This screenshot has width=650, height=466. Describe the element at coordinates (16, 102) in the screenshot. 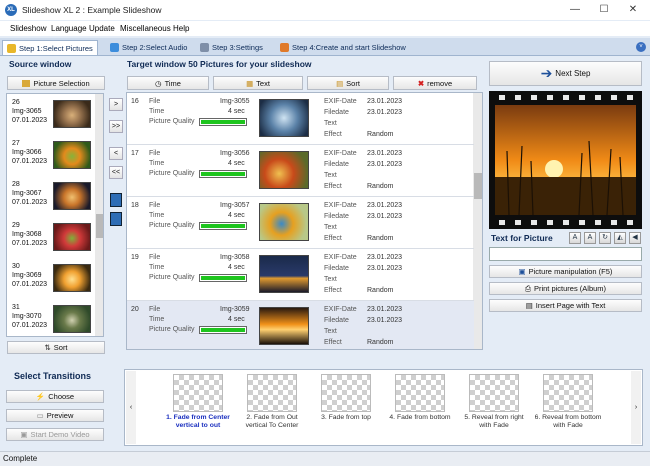

I see `source-item-num: 26` at that location.